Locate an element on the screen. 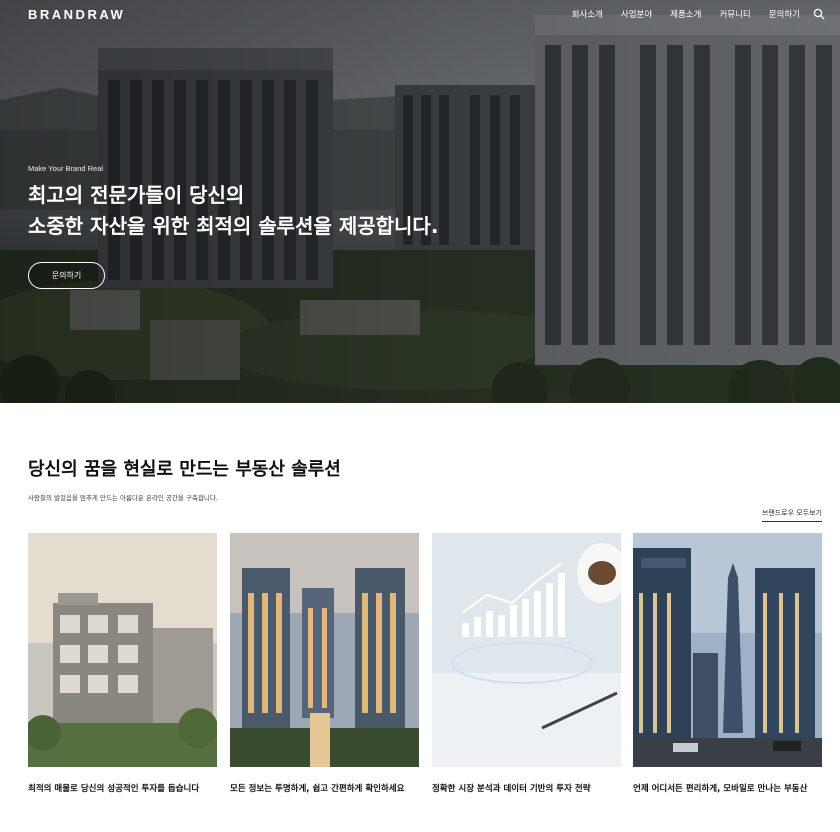 This screenshot has width=840, height=832. section-title: 당신의 꿈을 현실로 만드는 부동산 솔루션 is located at coordinates (184, 469).